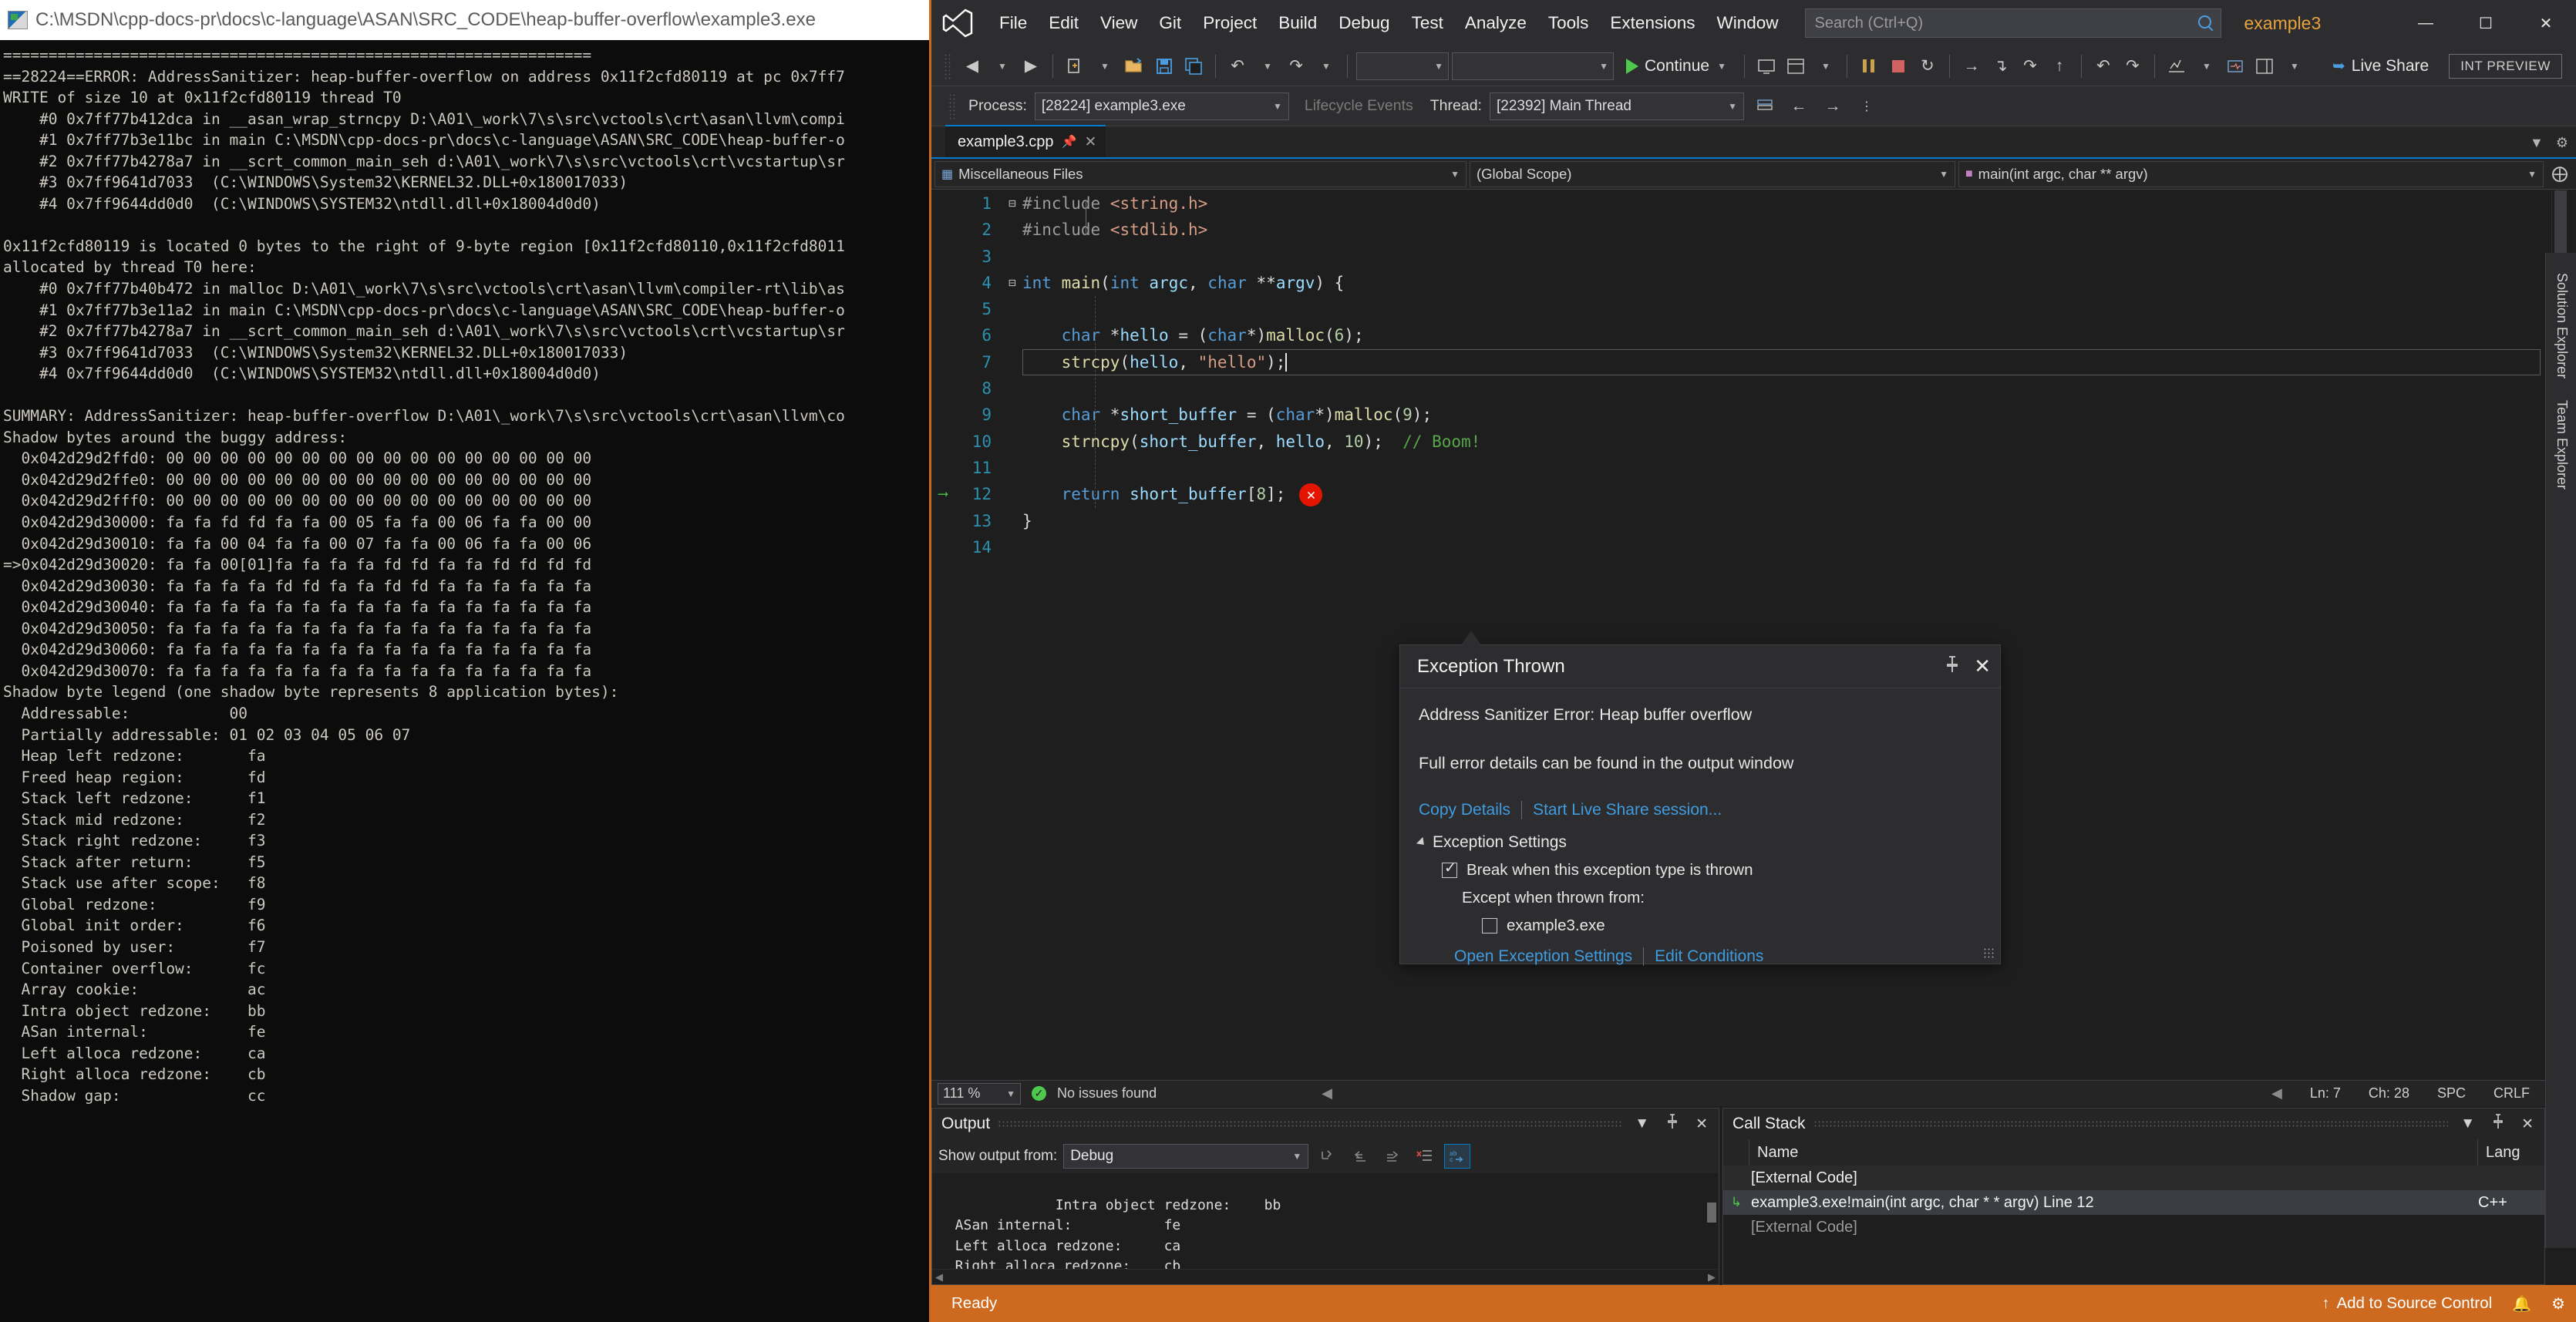 This screenshot has height=1322, width=2576. What do you see at coordinates (1677, 66) in the screenshot?
I see `continue-button: Continue ▼` at bounding box center [1677, 66].